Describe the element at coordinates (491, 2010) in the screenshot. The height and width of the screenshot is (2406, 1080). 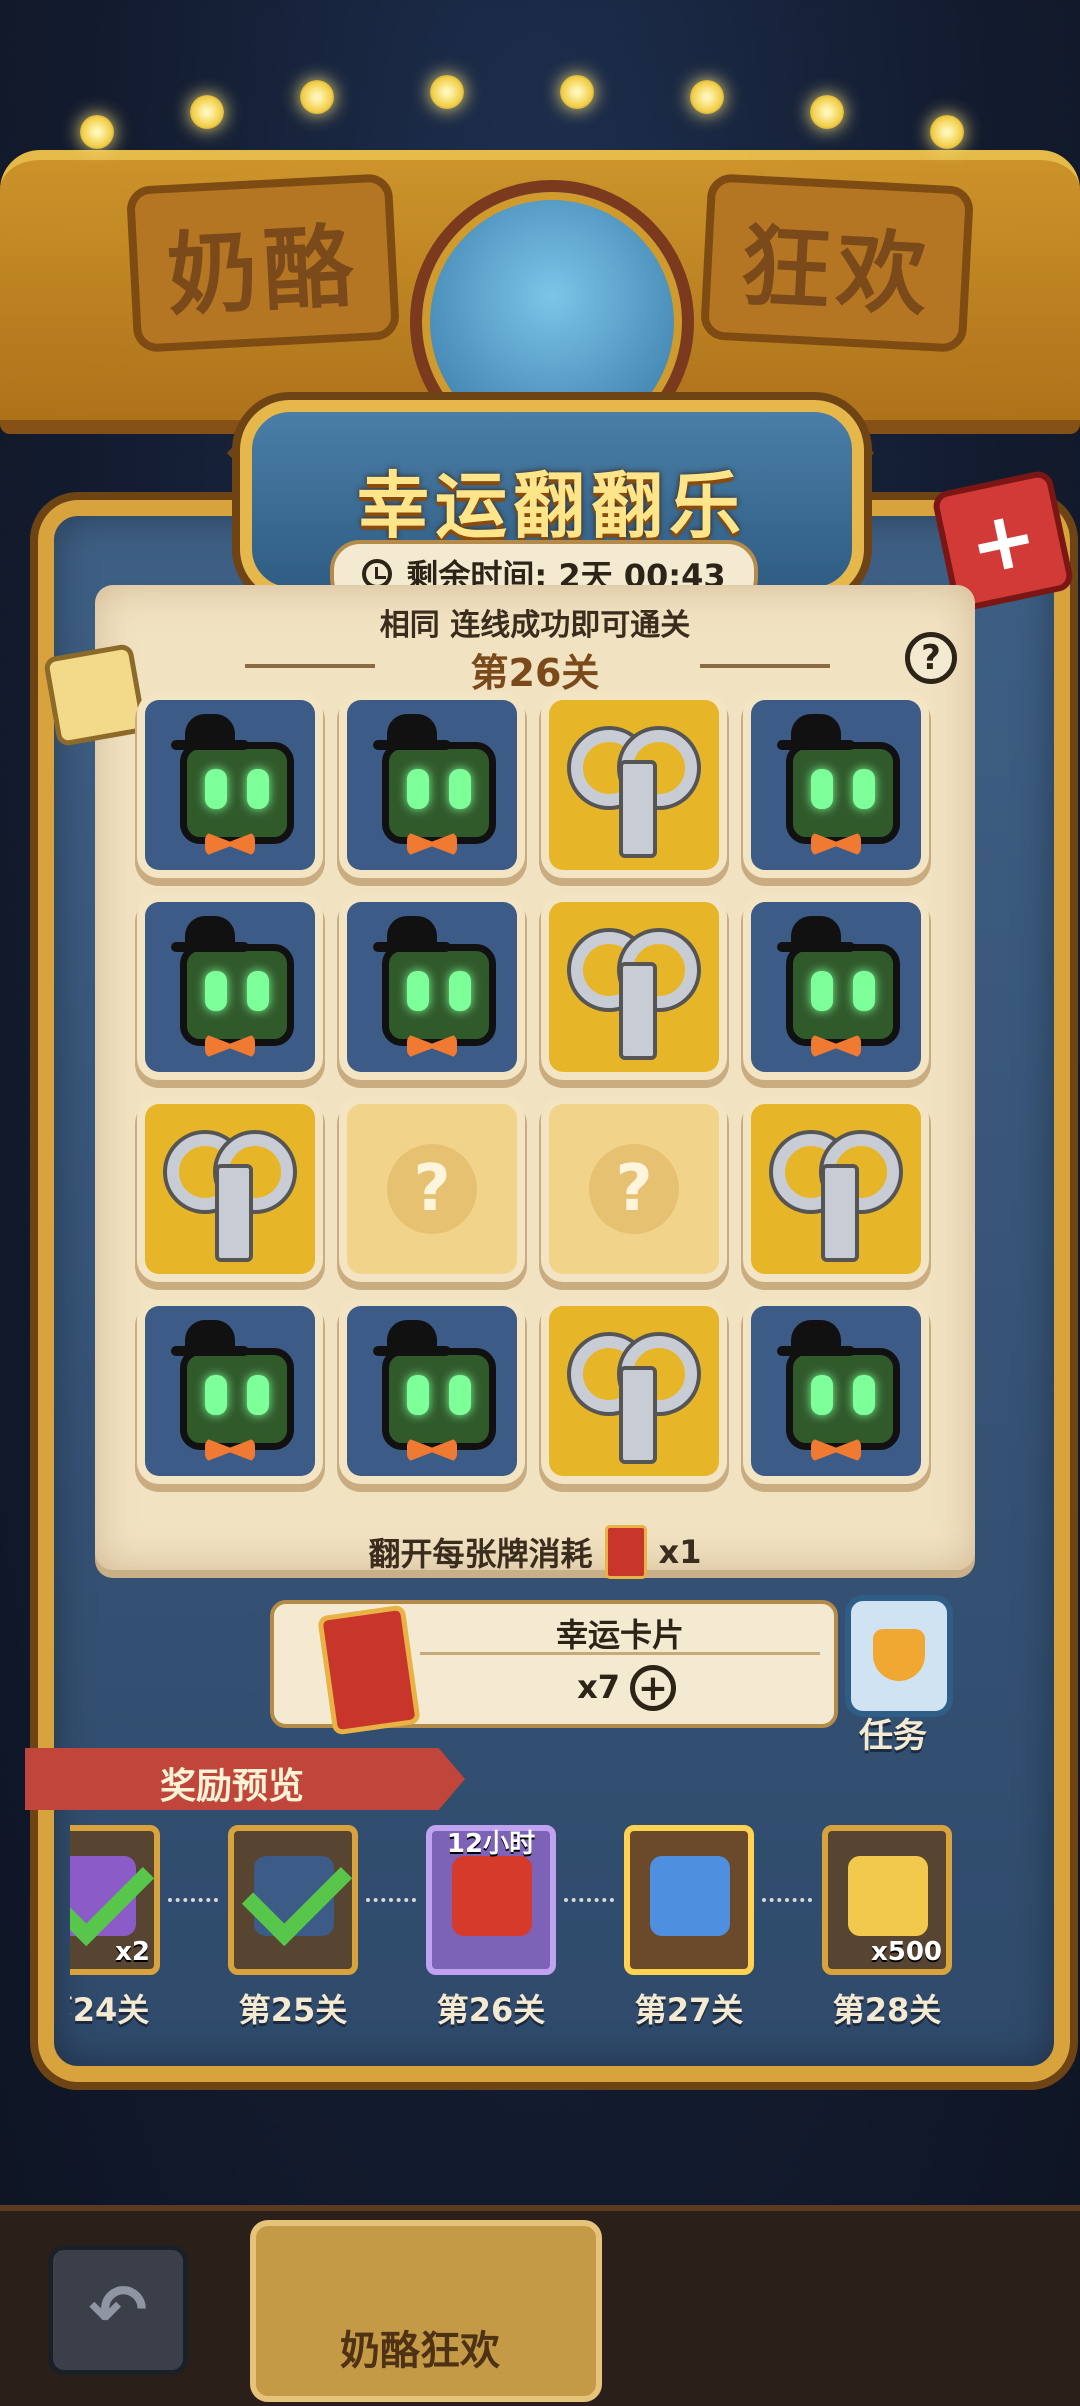
I see `reward-level-label: 第26关` at that location.